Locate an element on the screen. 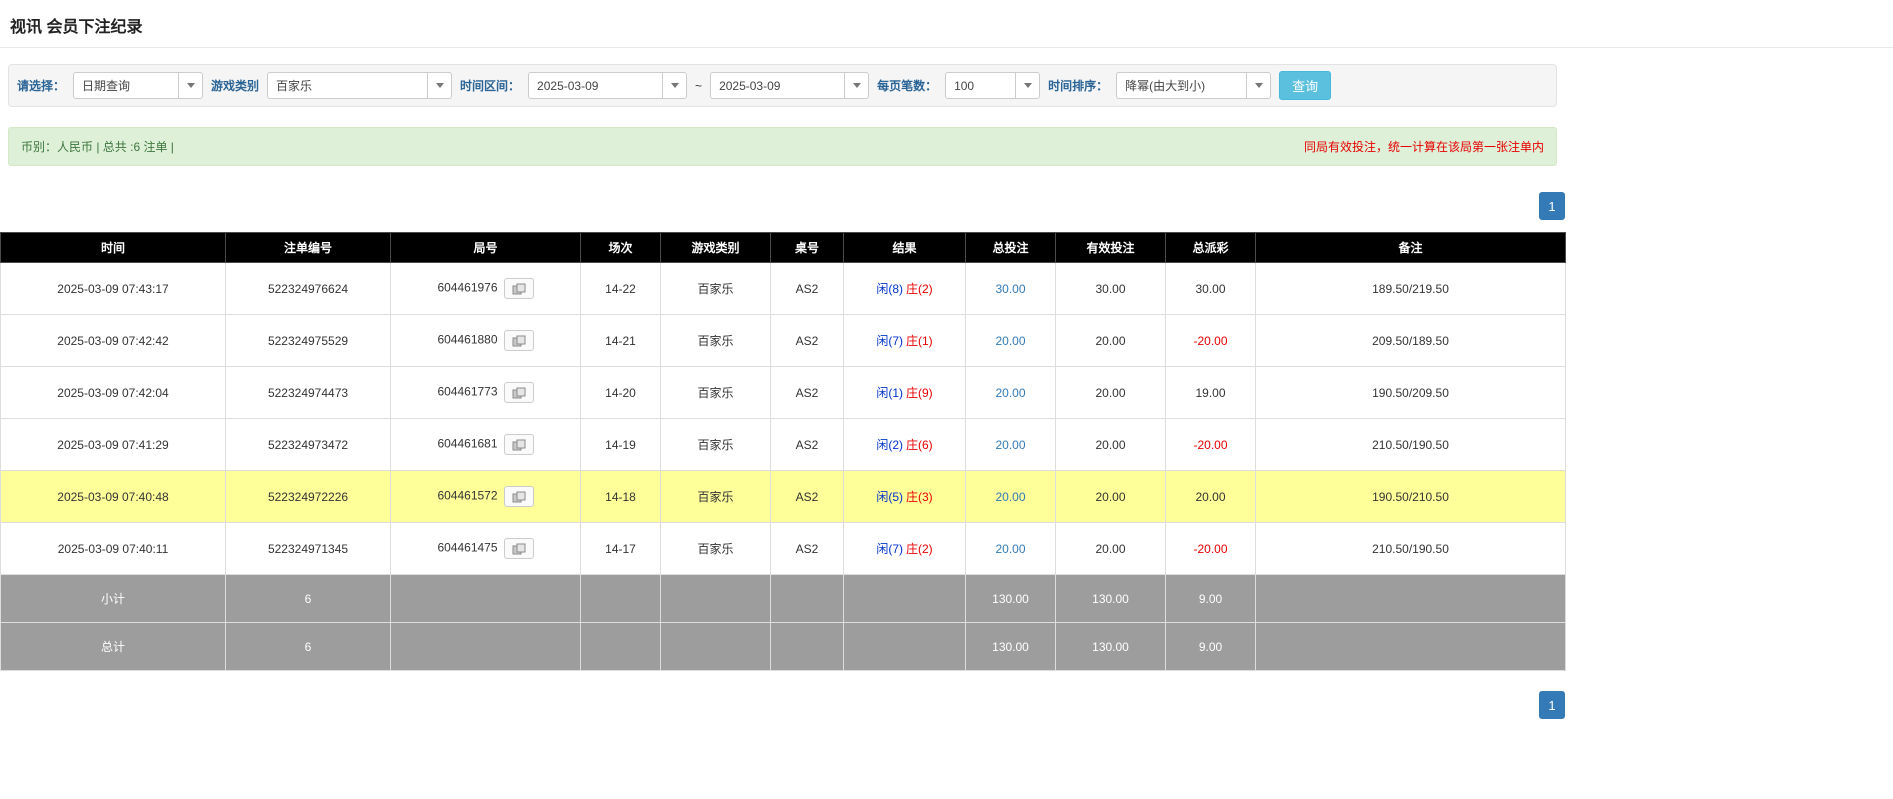 This screenshot has width=1893, height=799. cell-bet-id: 522324971345 is located at coordinates (308, 548).